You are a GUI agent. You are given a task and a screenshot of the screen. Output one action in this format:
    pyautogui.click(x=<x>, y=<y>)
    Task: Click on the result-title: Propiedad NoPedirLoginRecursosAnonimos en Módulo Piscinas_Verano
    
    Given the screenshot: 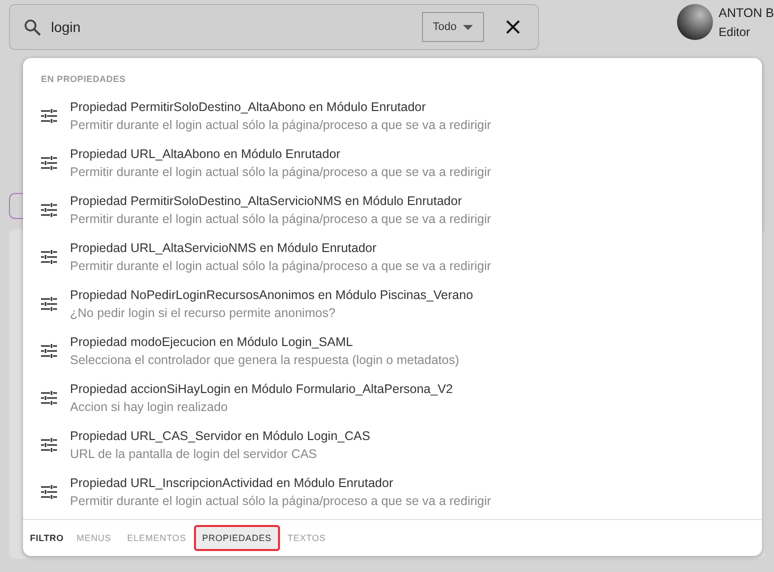 What is the action you would take?
    pyautogui.click(x=272, y=295)
    